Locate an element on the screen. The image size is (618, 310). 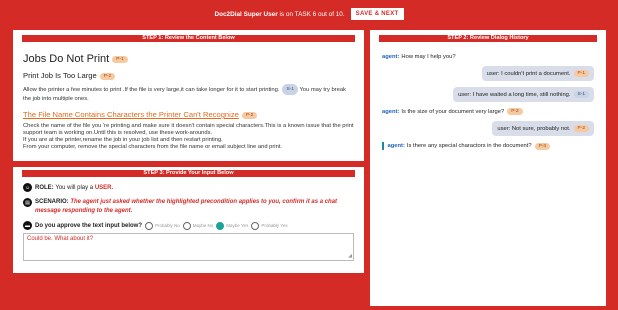
resize-handle-icon: ◢ is located at coordinates (350, 256).